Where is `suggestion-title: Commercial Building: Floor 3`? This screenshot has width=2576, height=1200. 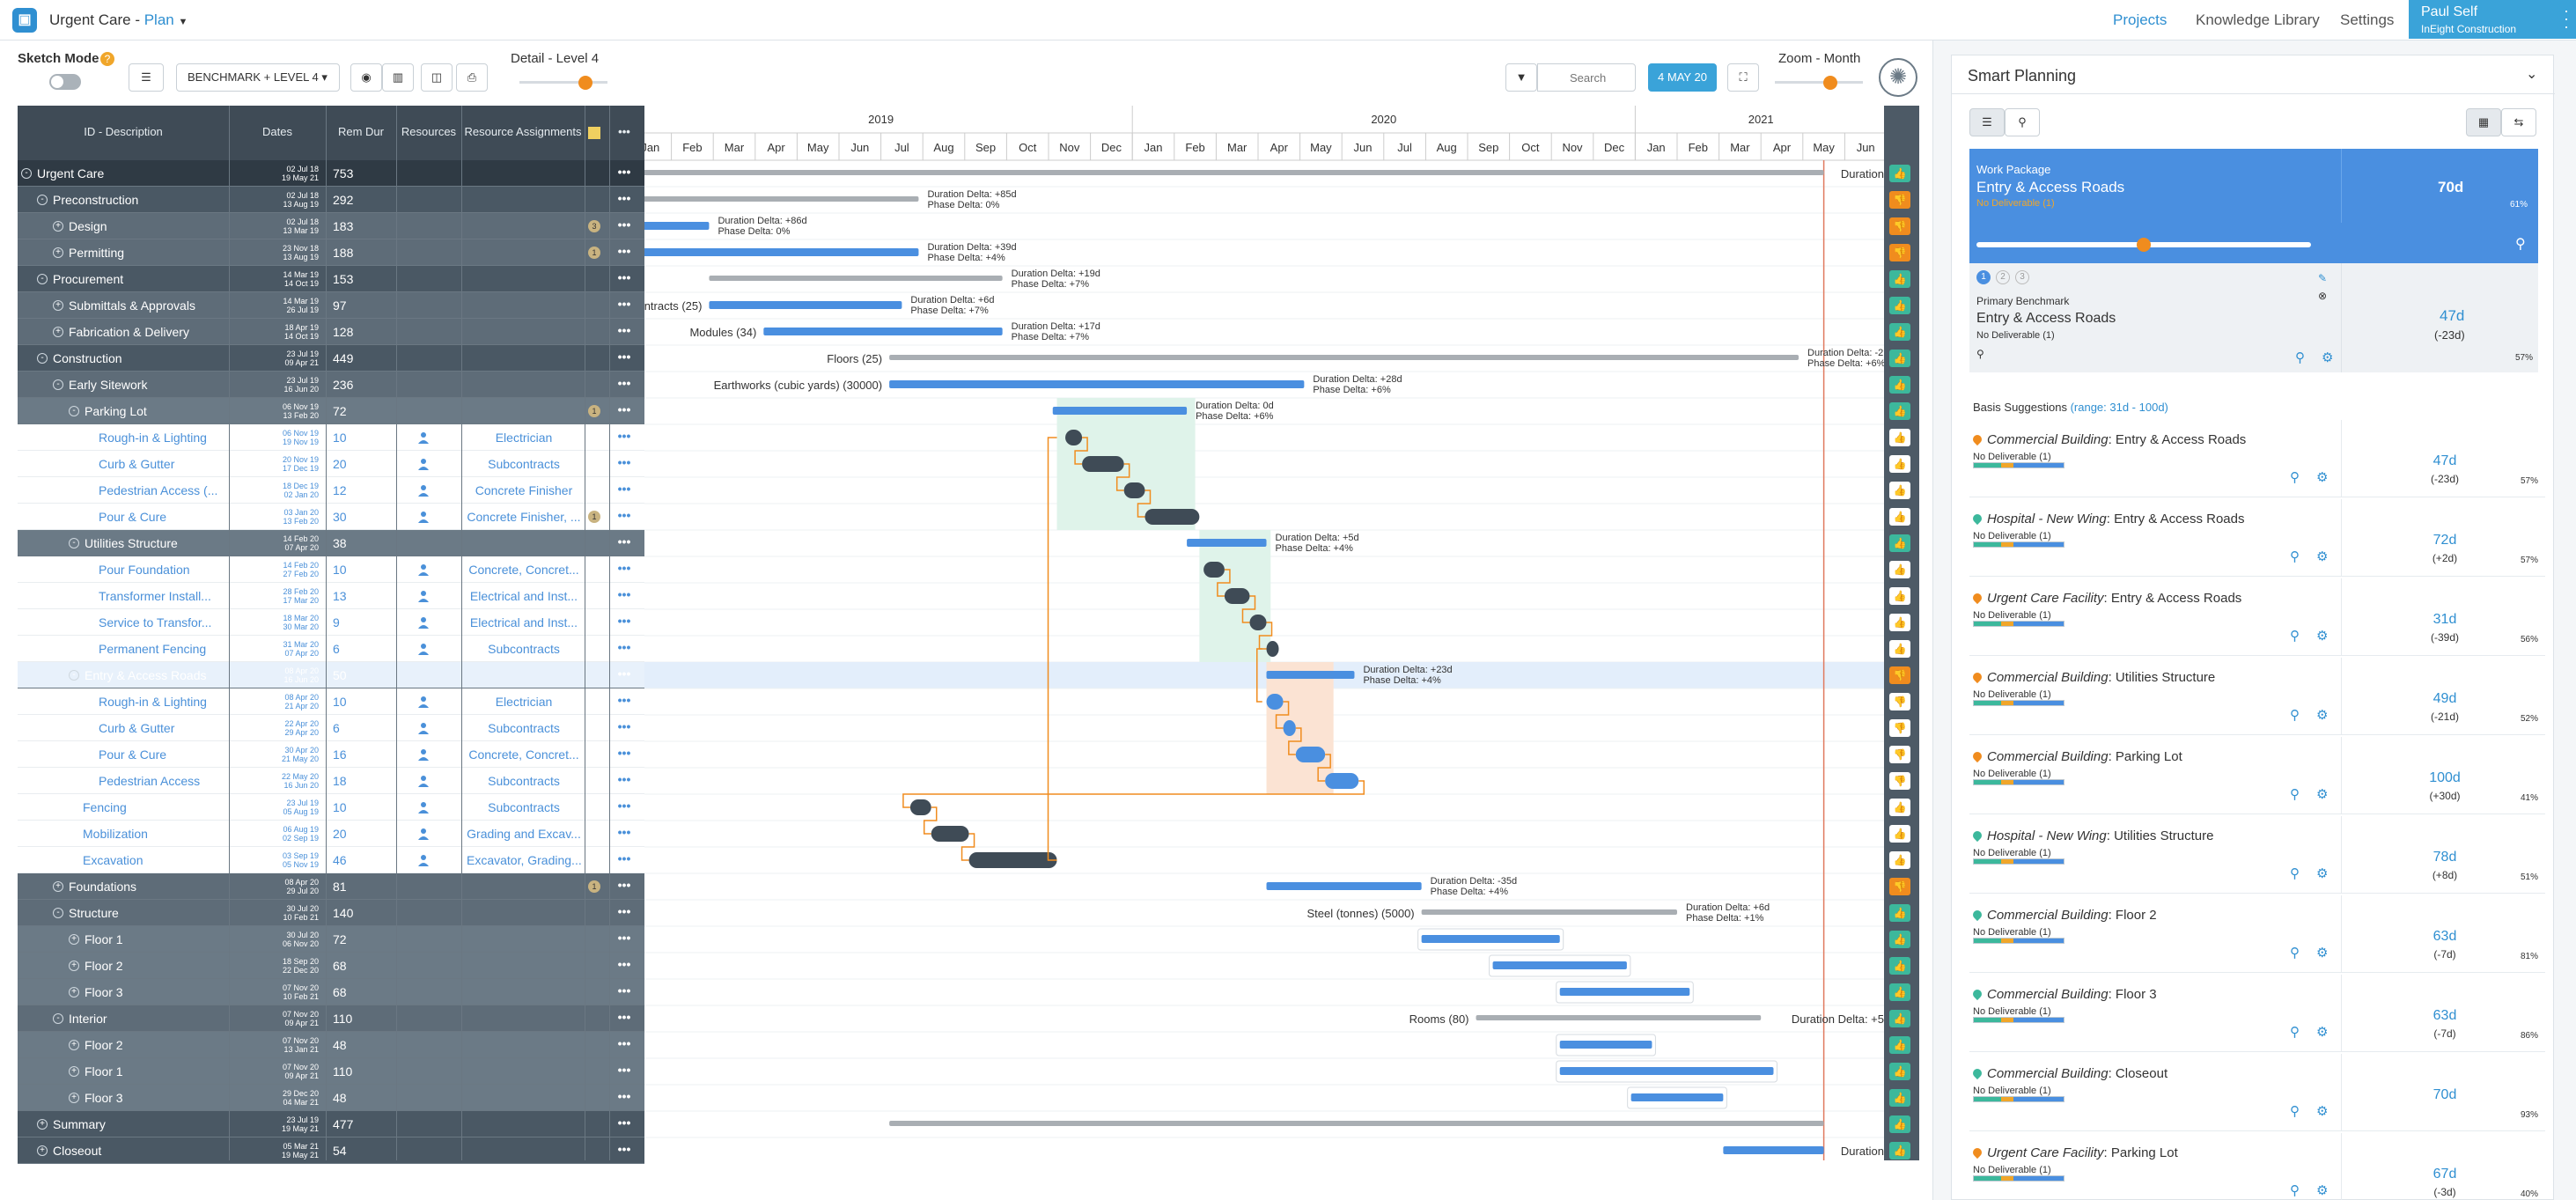
suggestion-title: Commercial Building: Floor 3 is located at coordinates (2063, 994).